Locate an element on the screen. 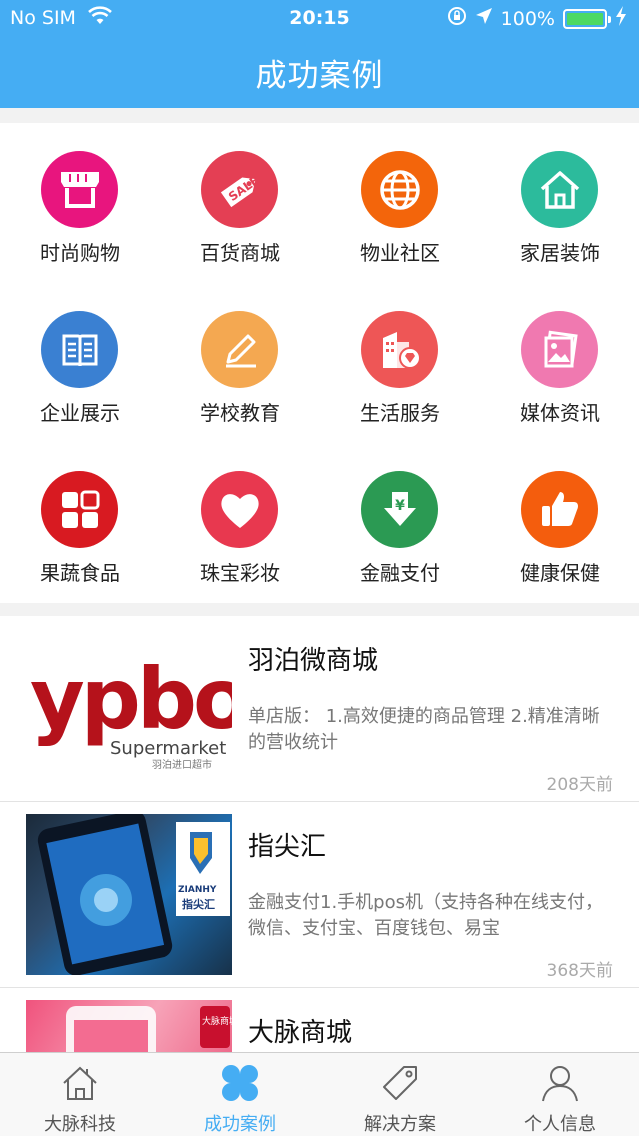 The image size is (639, 1136). tab-damai-tech: 大脉科技 is located at coordinates (80, 1094).